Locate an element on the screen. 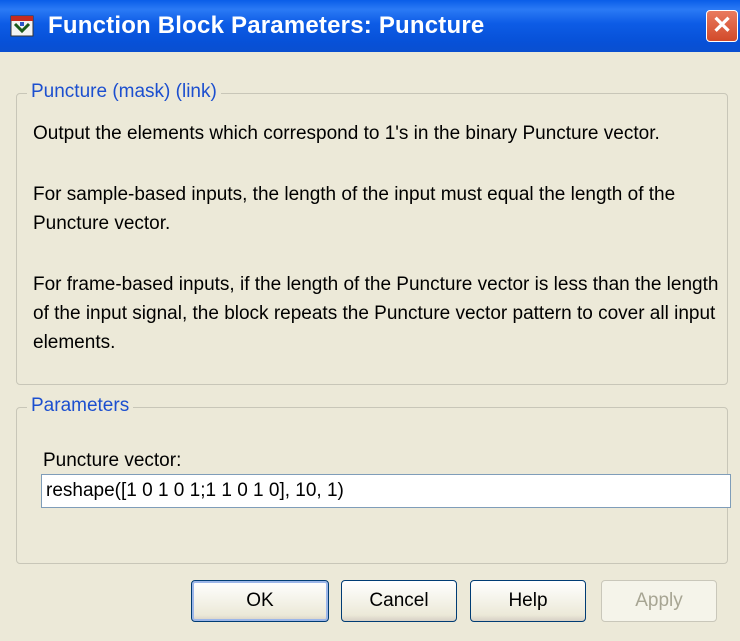 The height and width of the screenshot is (641, 740). apply-button: Apply is located at coordinates (659, 601).